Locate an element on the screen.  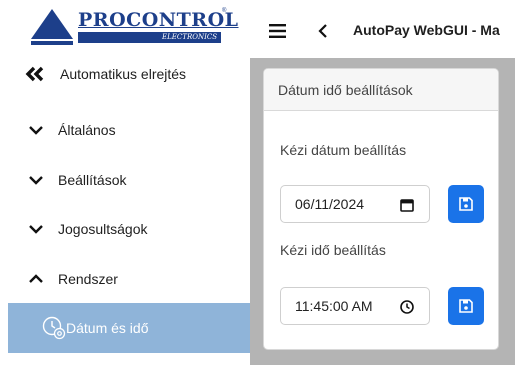
procontrol-logo: PROCONTROL ® ELECTRONICS is located at coordinates (134, 27).